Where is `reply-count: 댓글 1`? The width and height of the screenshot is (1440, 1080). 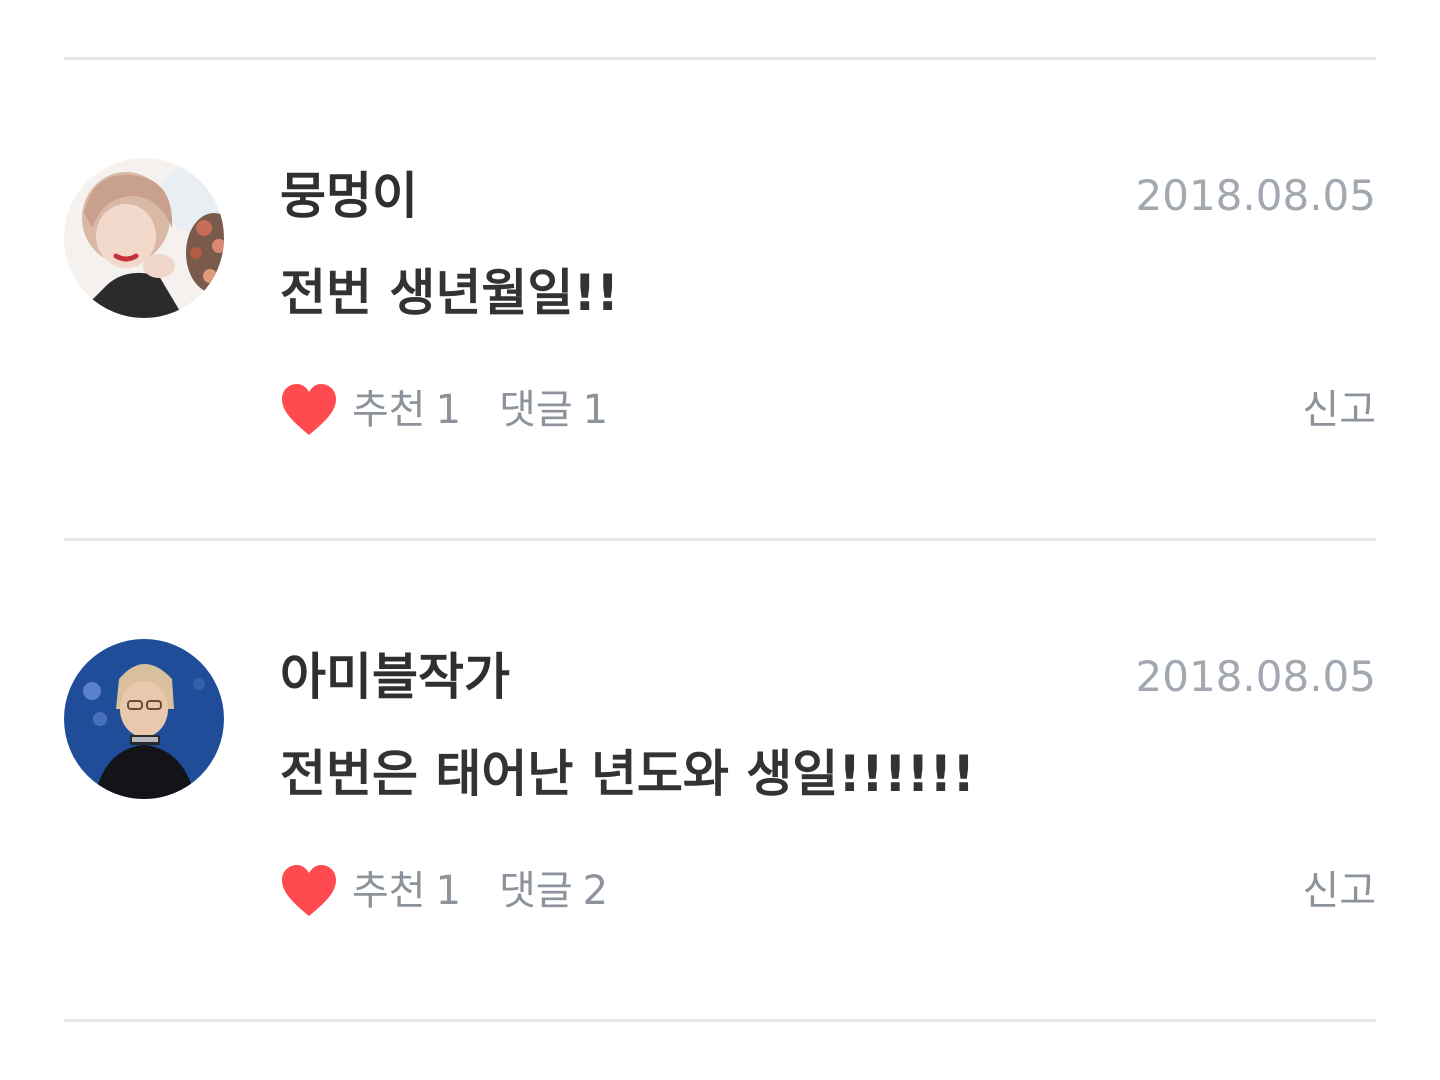
reply-count: 댓글 1 is located at coordinates (553, 410).